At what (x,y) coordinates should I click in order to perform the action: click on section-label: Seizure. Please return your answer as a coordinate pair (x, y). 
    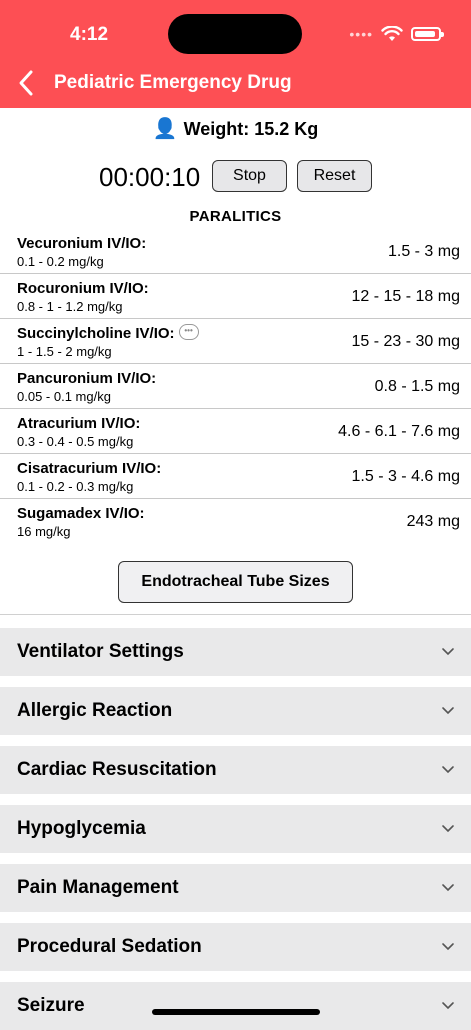
    Looking at the image, I should click on (51, 1005).